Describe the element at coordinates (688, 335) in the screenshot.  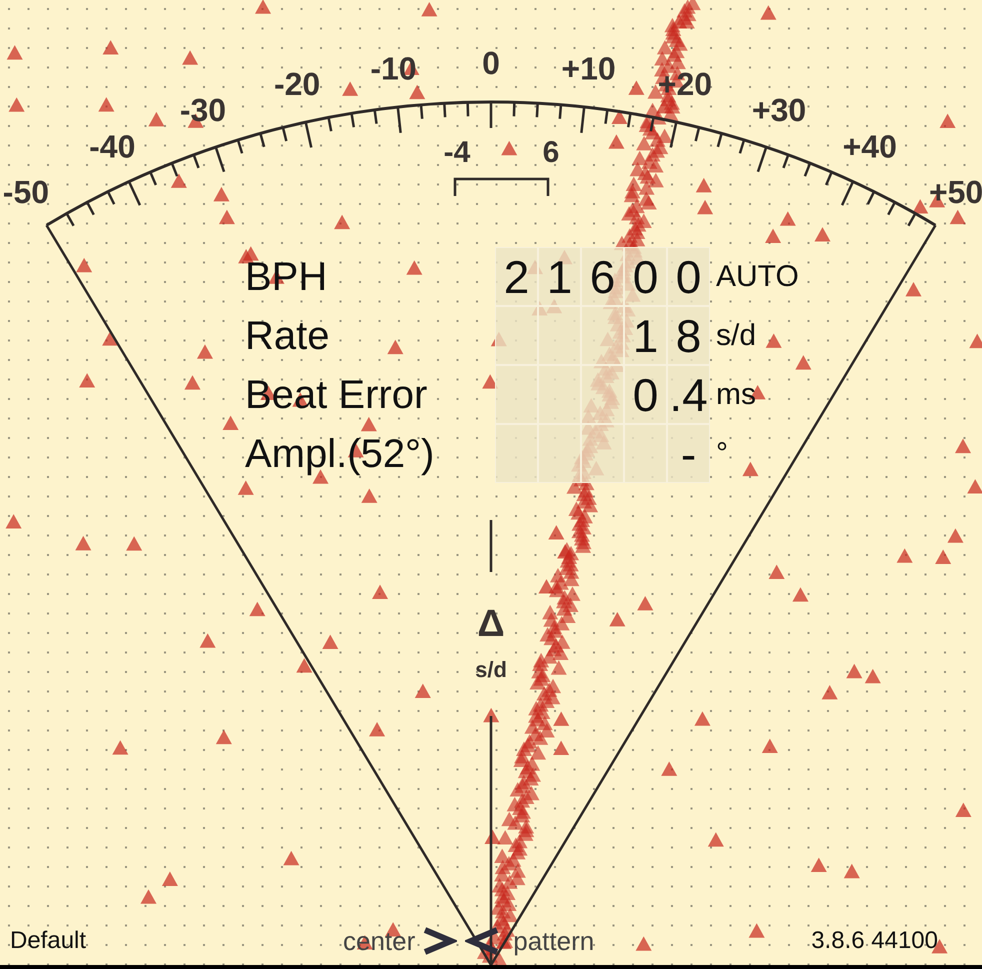
I see `readout-digit: 8` at that location.